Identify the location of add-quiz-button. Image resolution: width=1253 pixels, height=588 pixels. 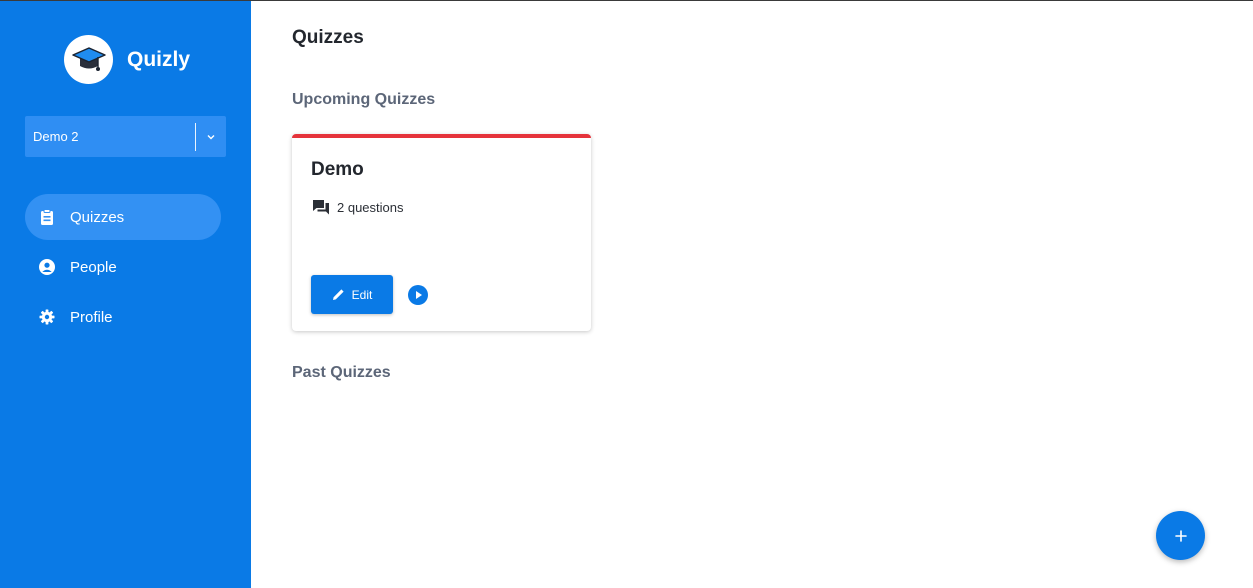
(1180, 535).